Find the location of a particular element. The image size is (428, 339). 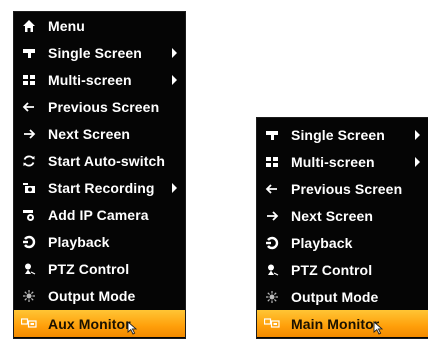

menu-item-label: Start Auto-switch is located at coordinates (107, 161).